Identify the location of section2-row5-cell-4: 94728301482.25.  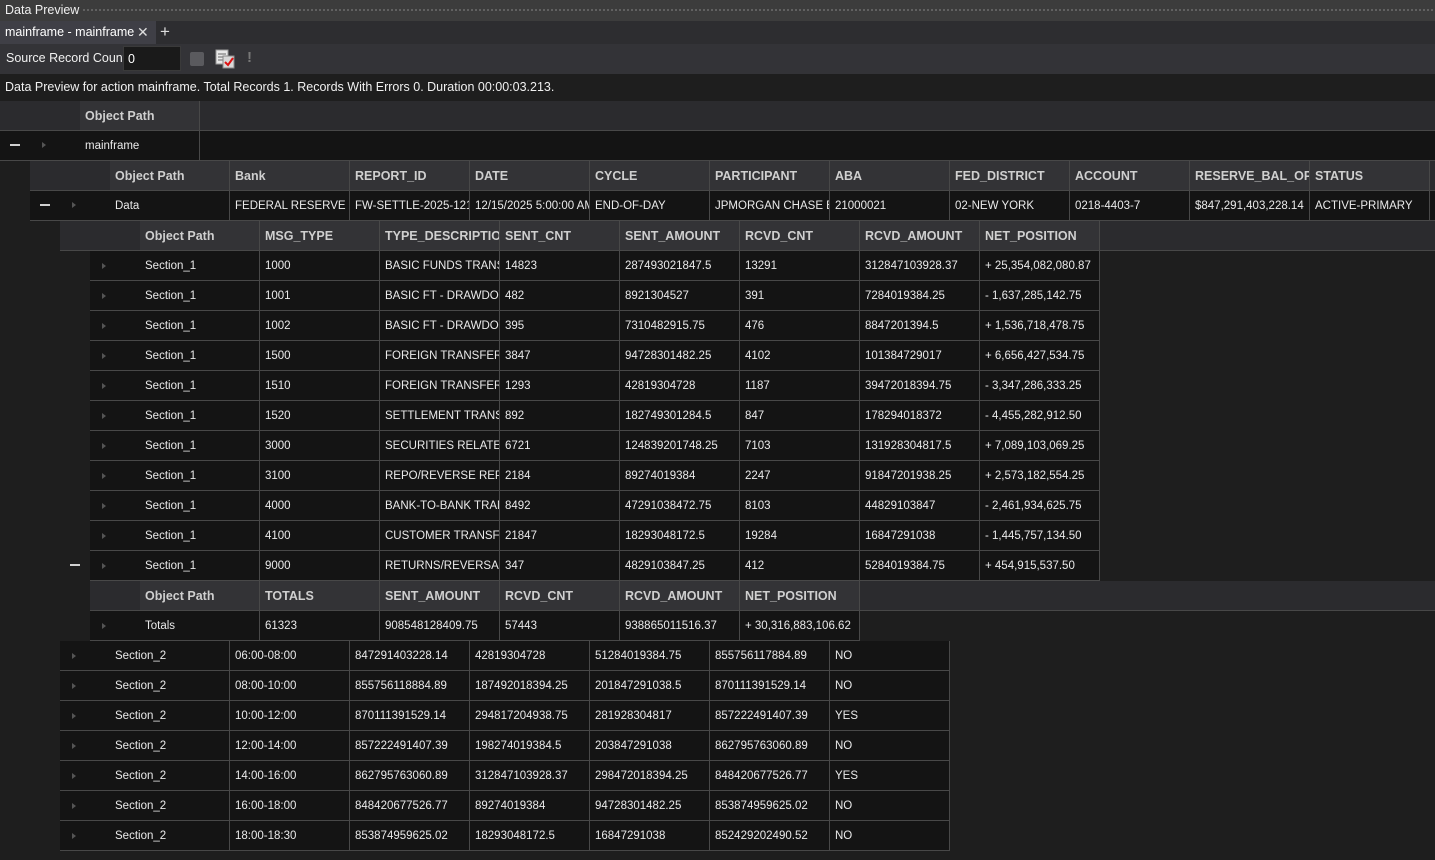
(650, 806).